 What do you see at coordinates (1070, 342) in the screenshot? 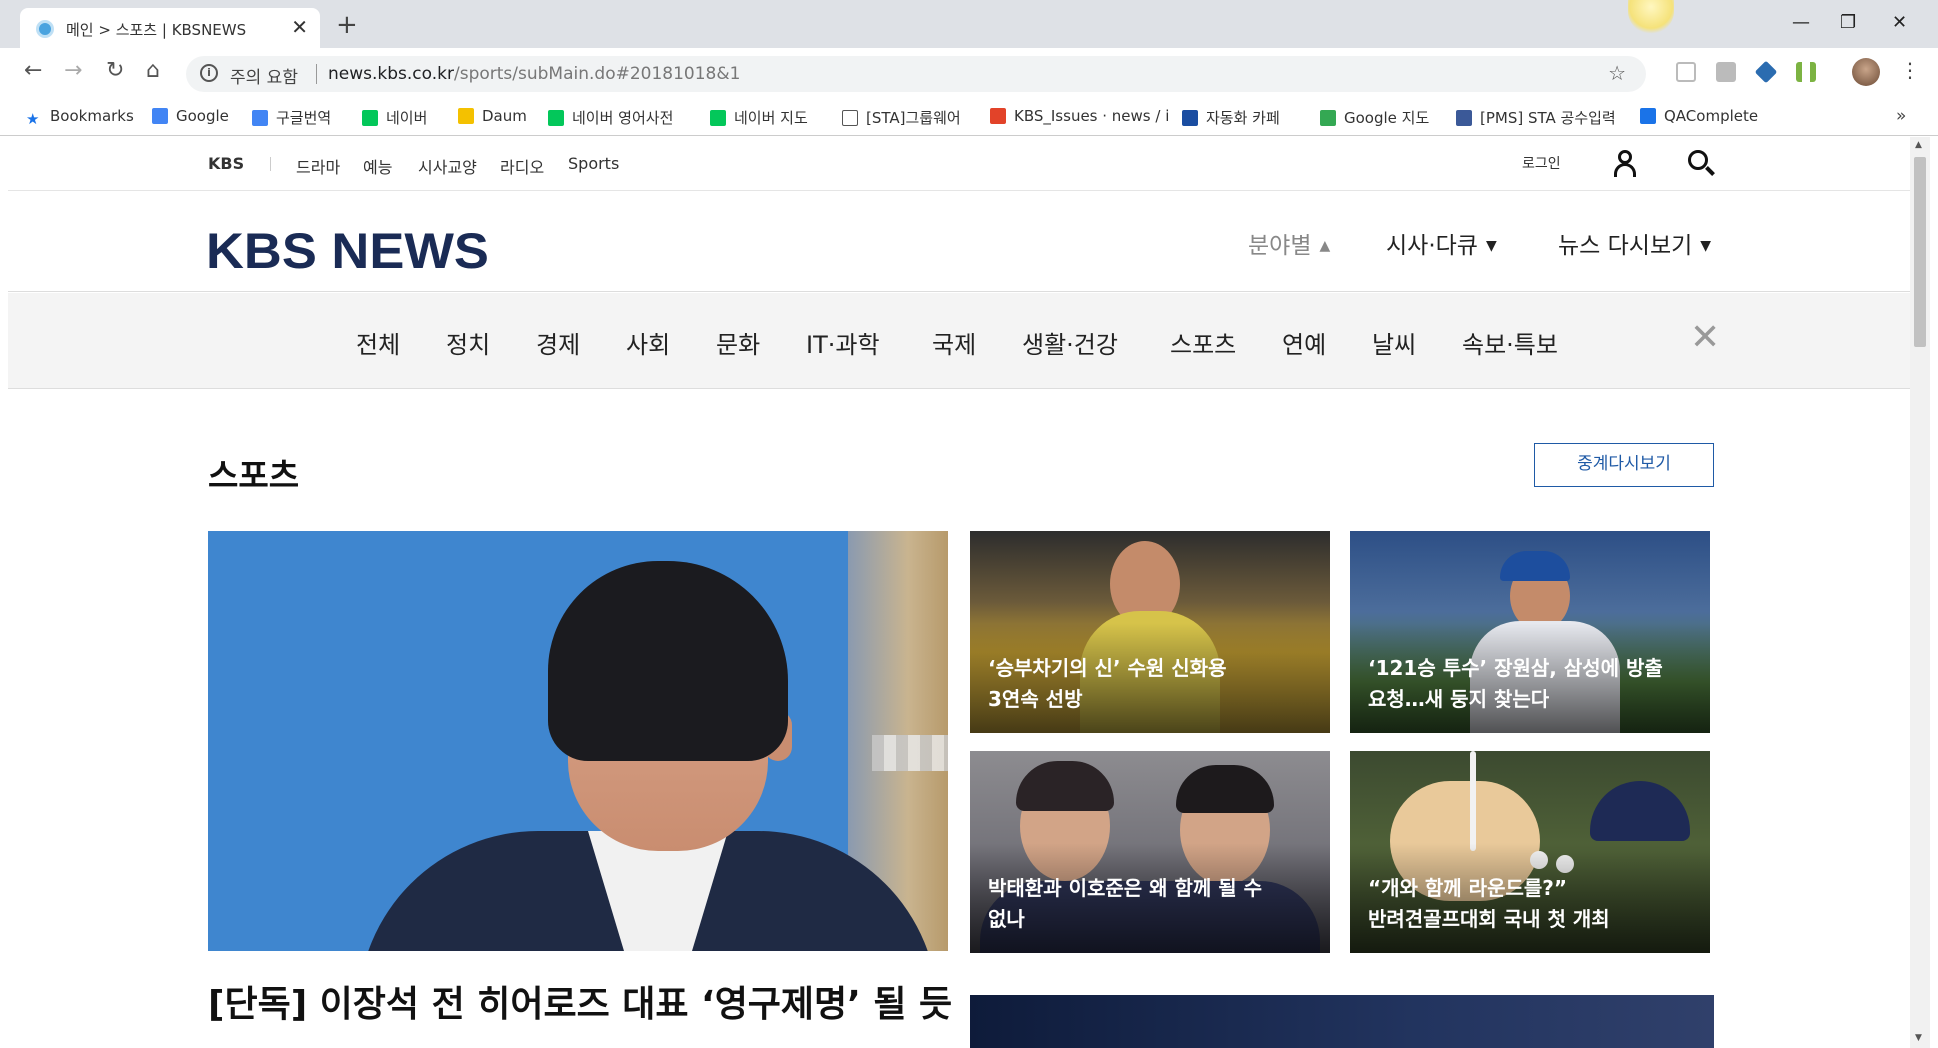
I see `category-life-health: 생활·건강` at bounding box center [1070, 342].